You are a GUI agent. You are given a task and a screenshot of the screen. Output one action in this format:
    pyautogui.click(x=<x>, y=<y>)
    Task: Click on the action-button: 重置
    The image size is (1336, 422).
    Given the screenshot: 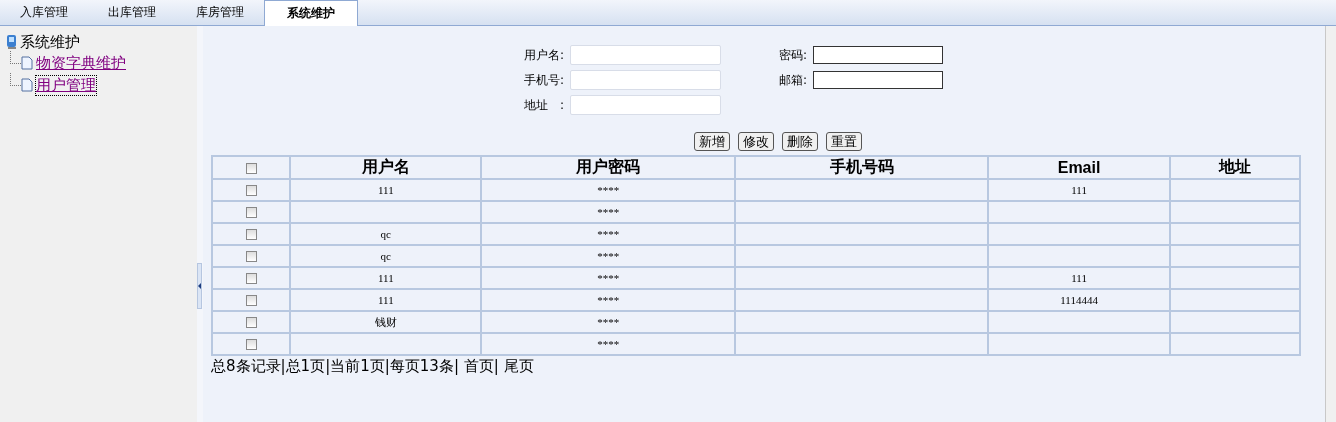 What is the action you would take?
    pyautogui.click(x=844, y=141)
    